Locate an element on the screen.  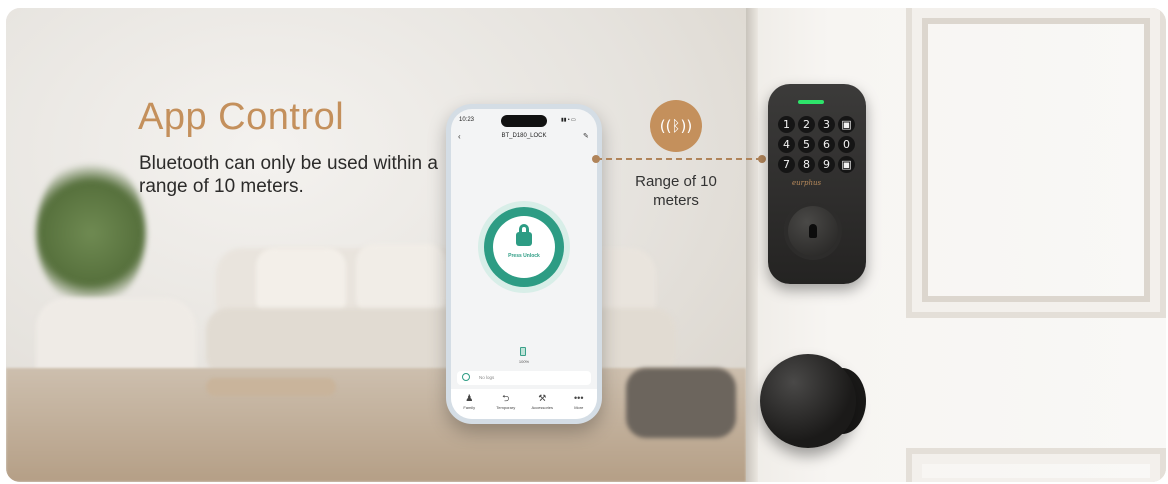
tab-label: More is located at coordinates (579, 407).